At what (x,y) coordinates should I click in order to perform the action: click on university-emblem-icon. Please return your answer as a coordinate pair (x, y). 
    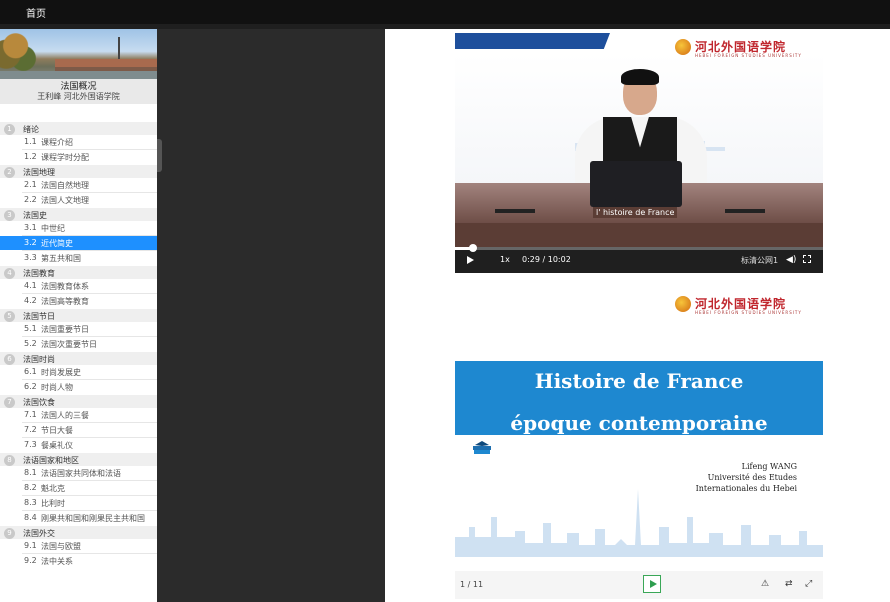
    Looking at the image, I should click on (683, 303).